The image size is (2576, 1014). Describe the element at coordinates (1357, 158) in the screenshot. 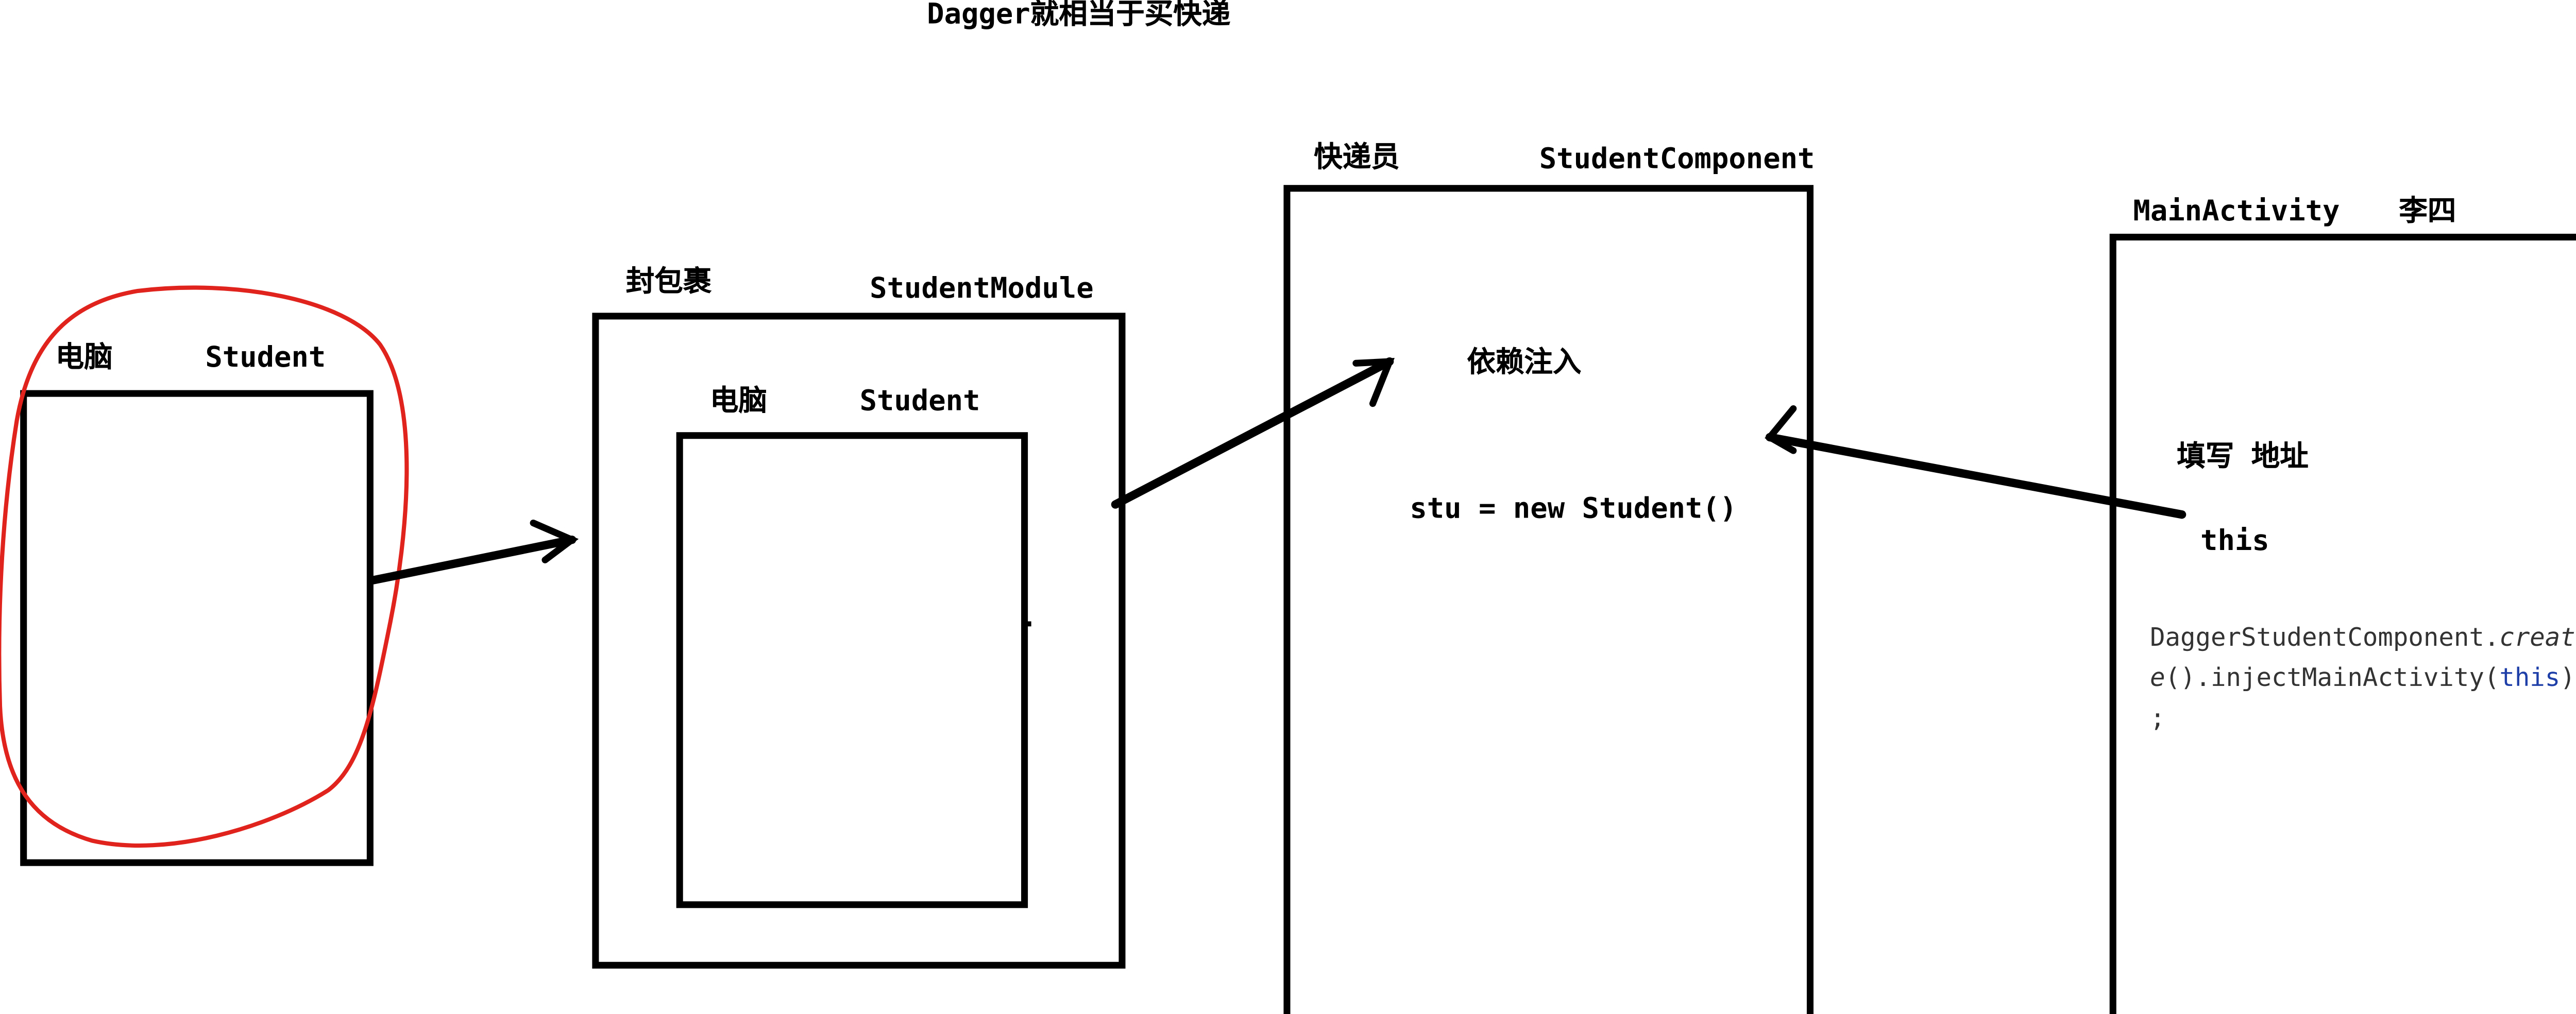

I see `courier-label-cn: 快递员` at that location.